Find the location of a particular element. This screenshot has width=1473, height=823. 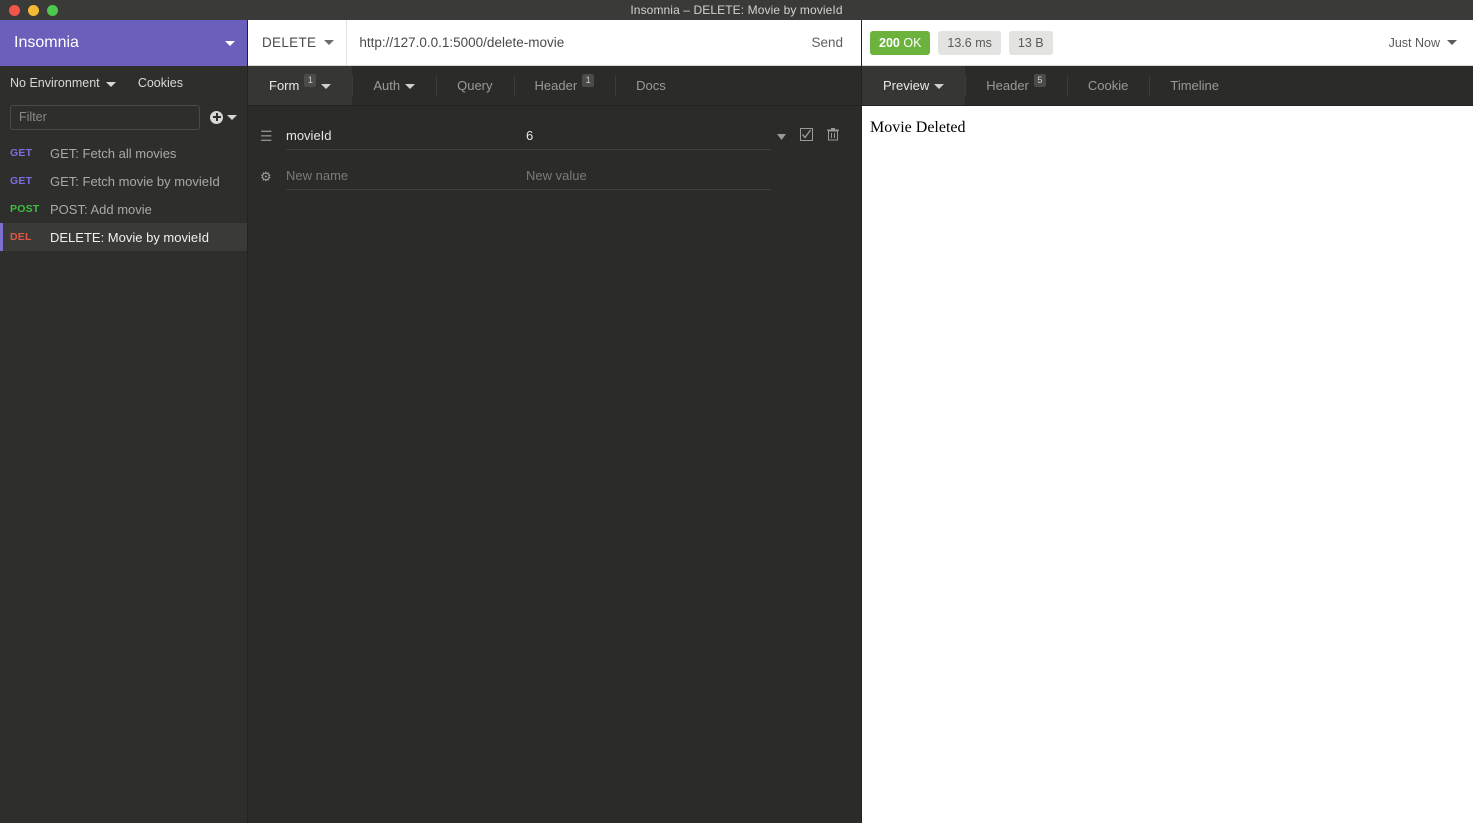

sidebar-item-add-movie: POST POST: Add movie is located at coordinates (123, 209).